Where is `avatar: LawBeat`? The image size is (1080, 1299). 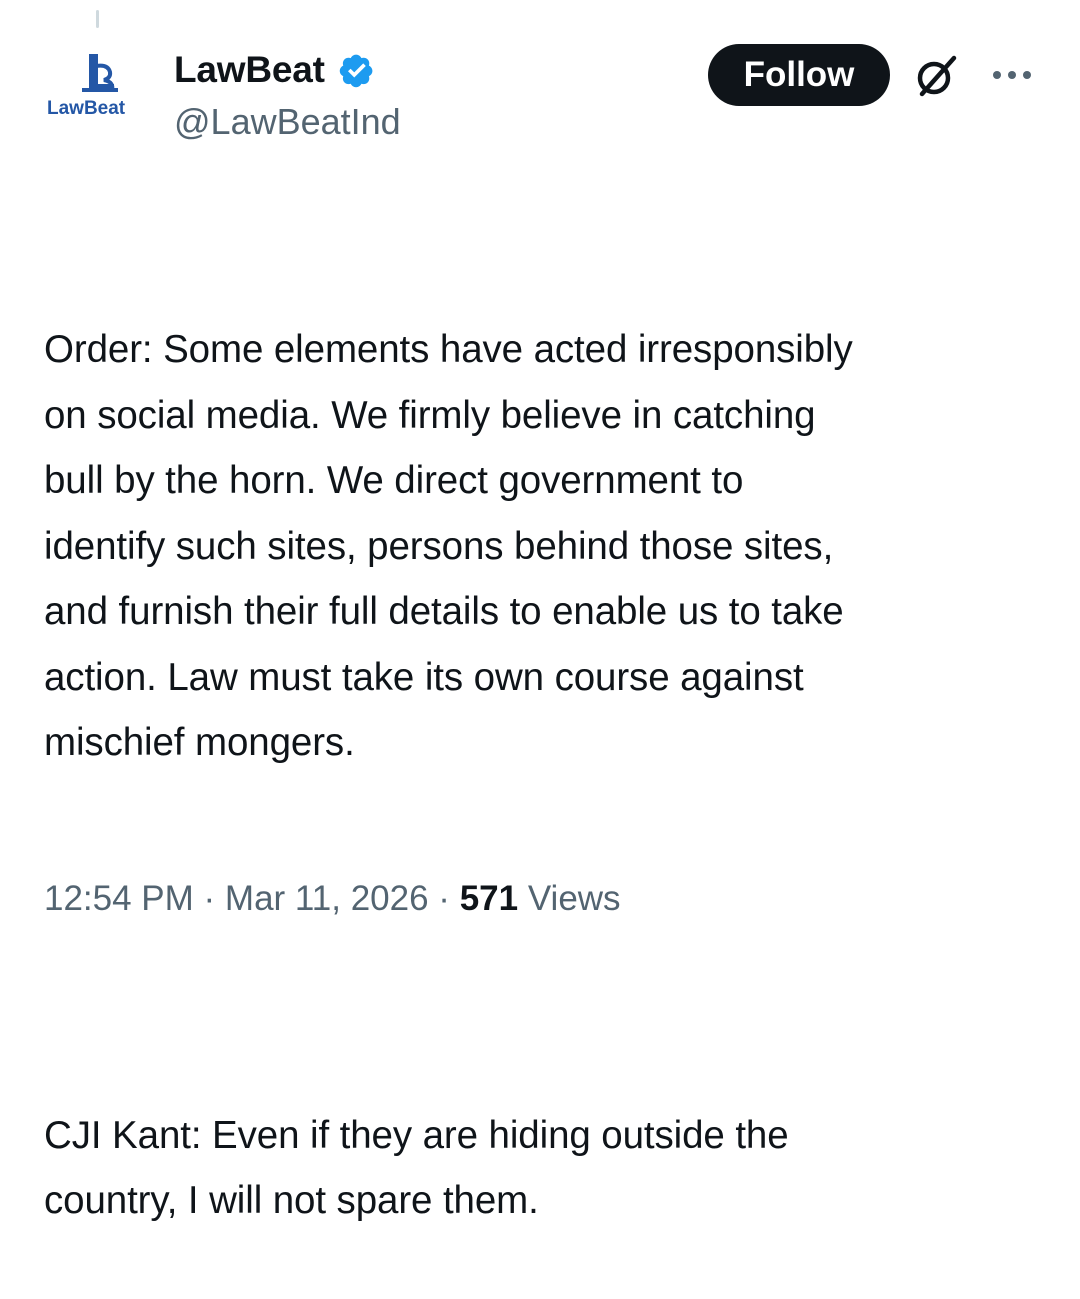
avatar: LawBeat is located at coordinates (100, 100).